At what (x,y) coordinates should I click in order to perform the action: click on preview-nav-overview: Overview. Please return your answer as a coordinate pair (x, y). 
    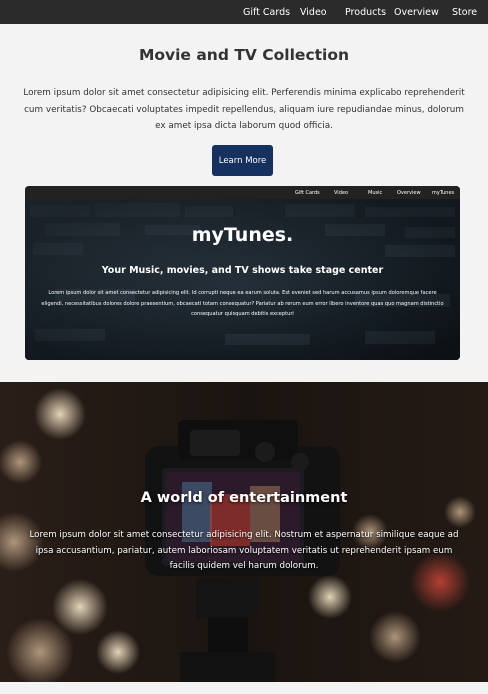
    Looking at the image, I should click on (409, 193).